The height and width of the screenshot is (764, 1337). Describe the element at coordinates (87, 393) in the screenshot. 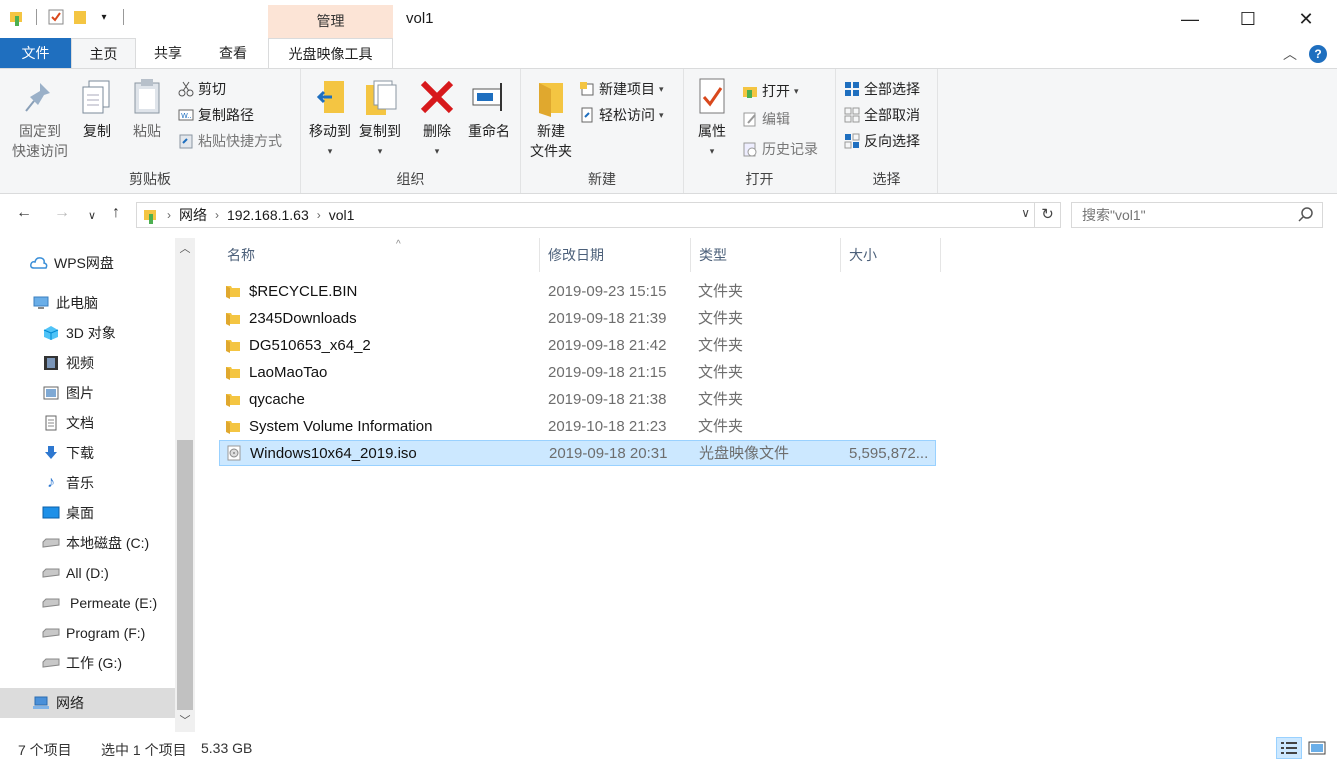

I see `nav-item-pictures: 图片` at that location.